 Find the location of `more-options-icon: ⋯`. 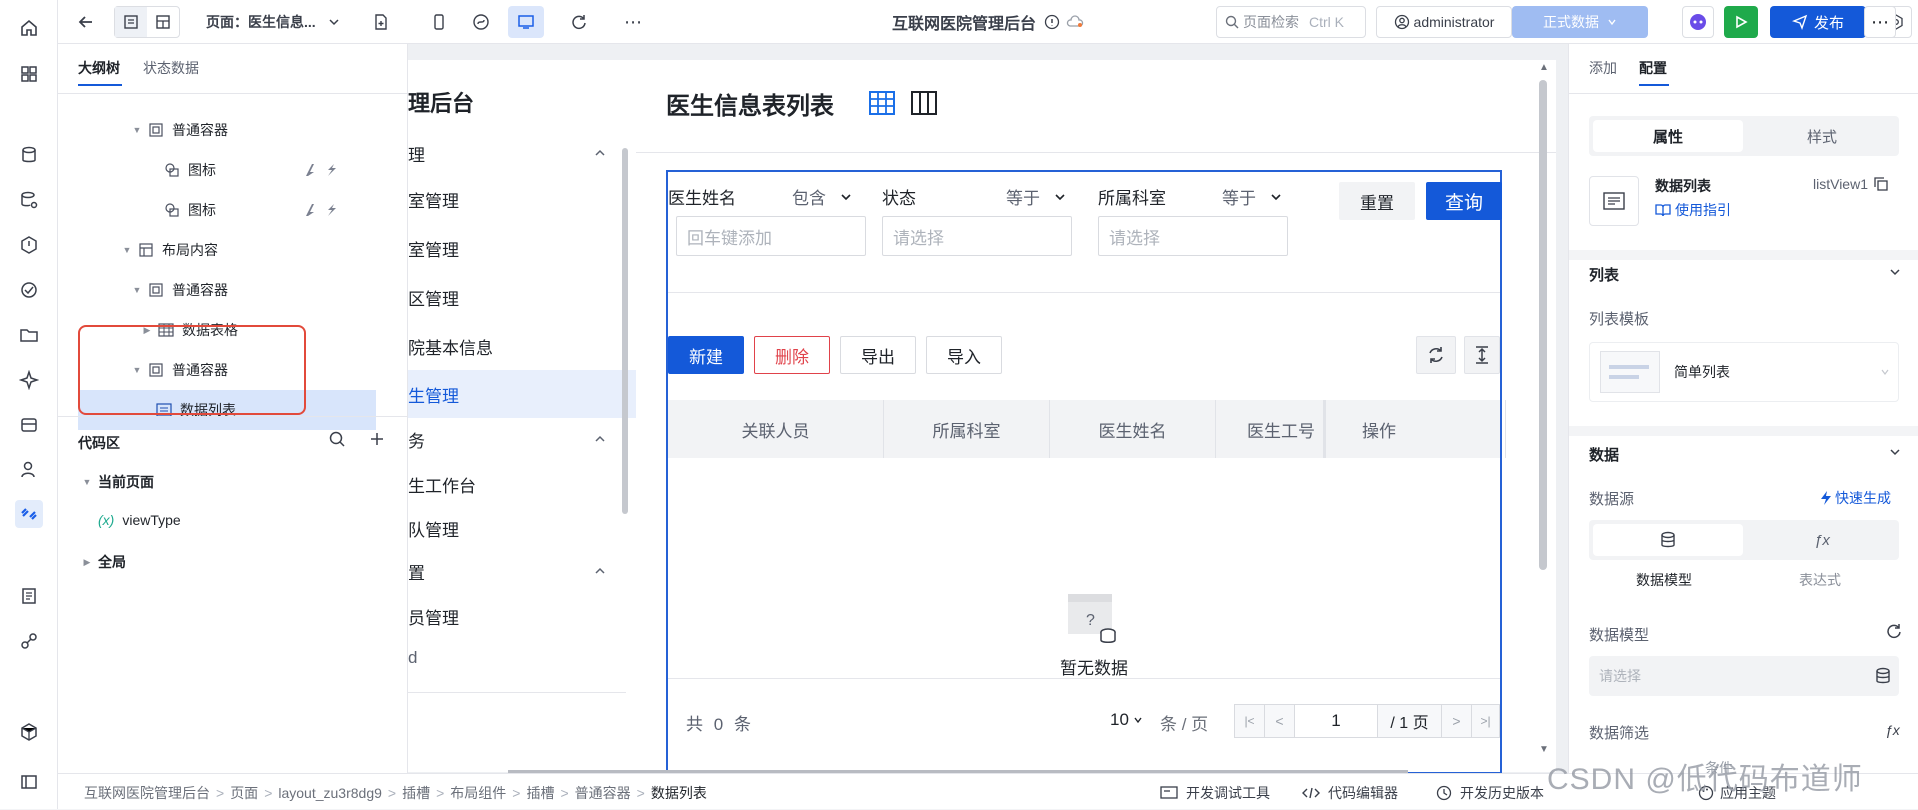

more-options-icon: ⋯ is located at coordinates (633, 22).